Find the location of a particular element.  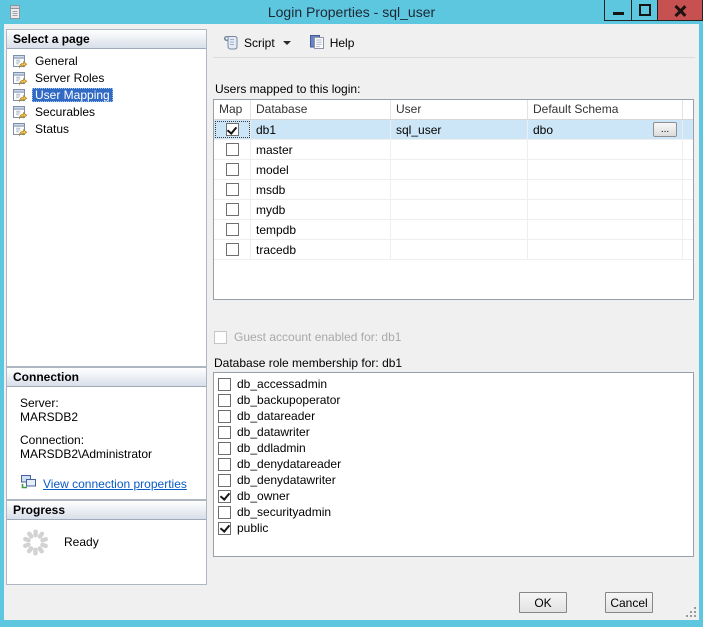

connection-properties-icon is located at coordinates (28, 483).